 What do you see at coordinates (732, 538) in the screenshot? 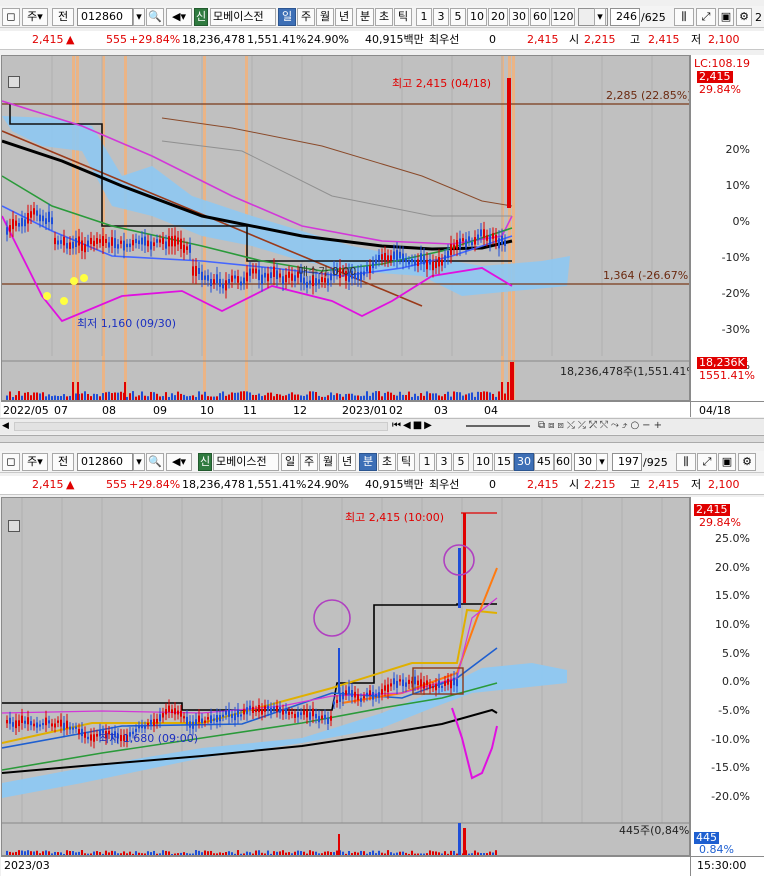
I see `y-tick: 25.0%` at bounding box center [732, 538].